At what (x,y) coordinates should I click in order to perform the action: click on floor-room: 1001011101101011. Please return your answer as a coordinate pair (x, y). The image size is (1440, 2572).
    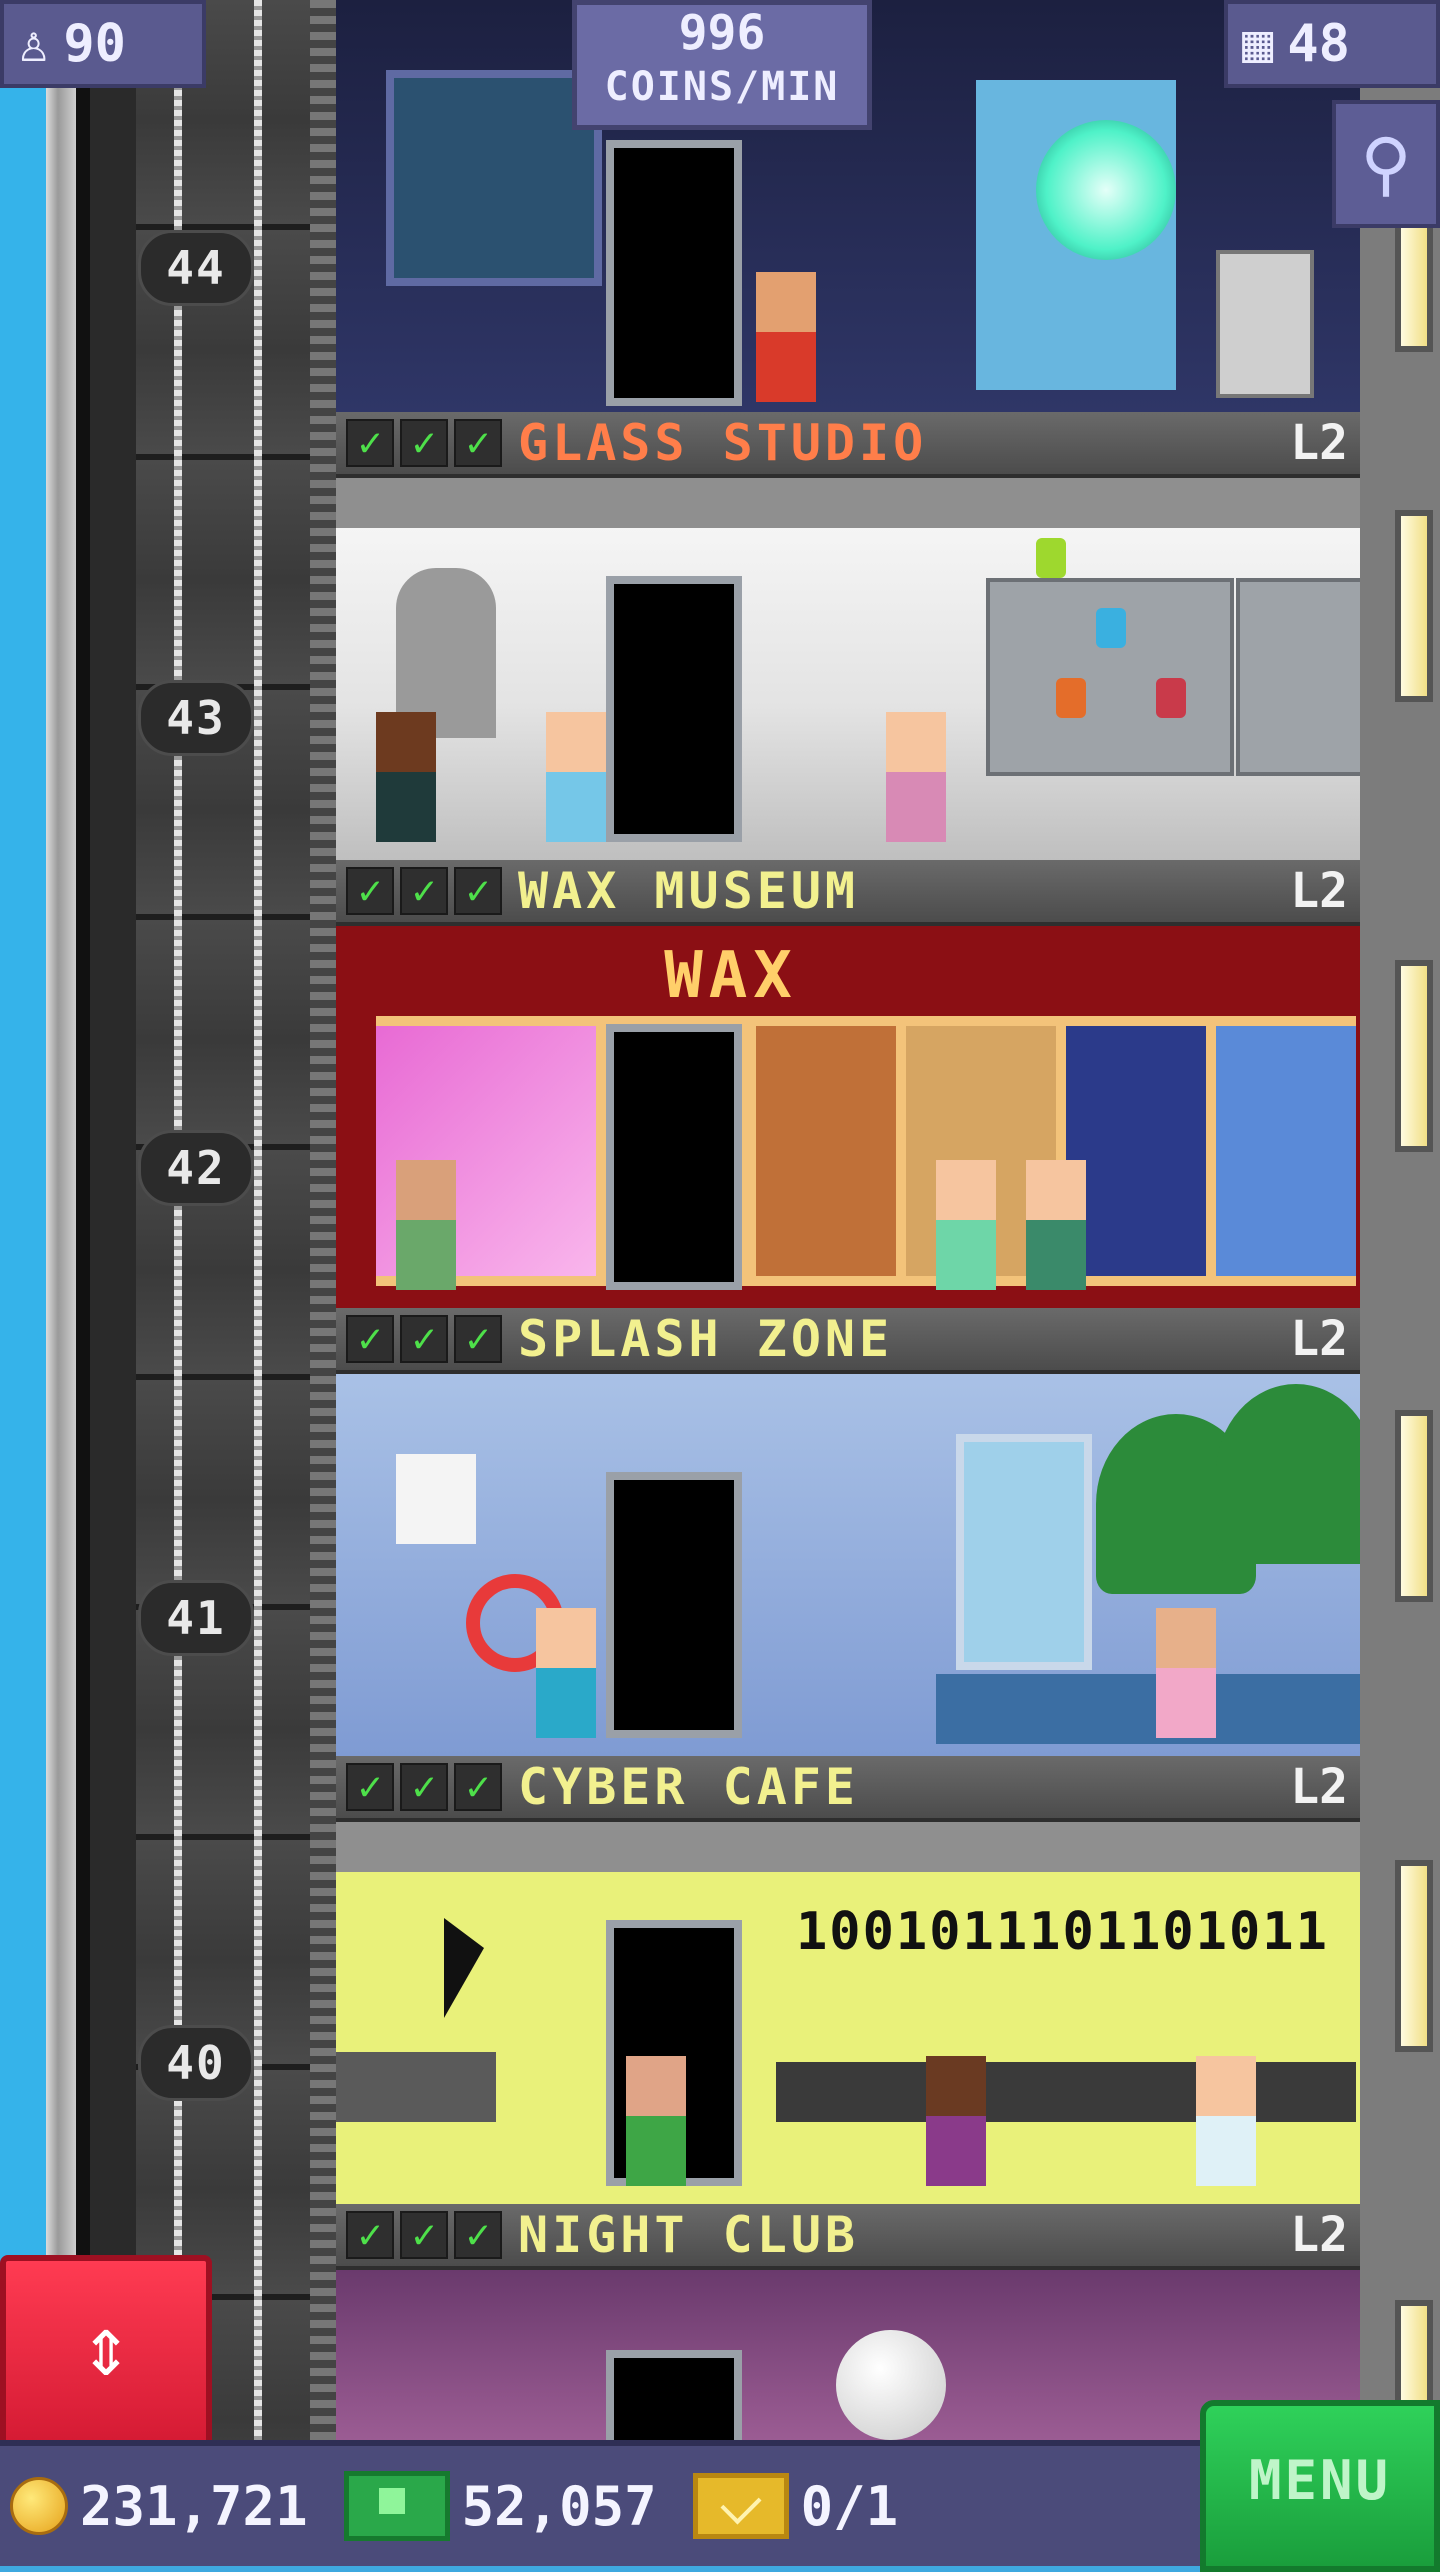
    Looking at the image, I should click on (848, 2013).